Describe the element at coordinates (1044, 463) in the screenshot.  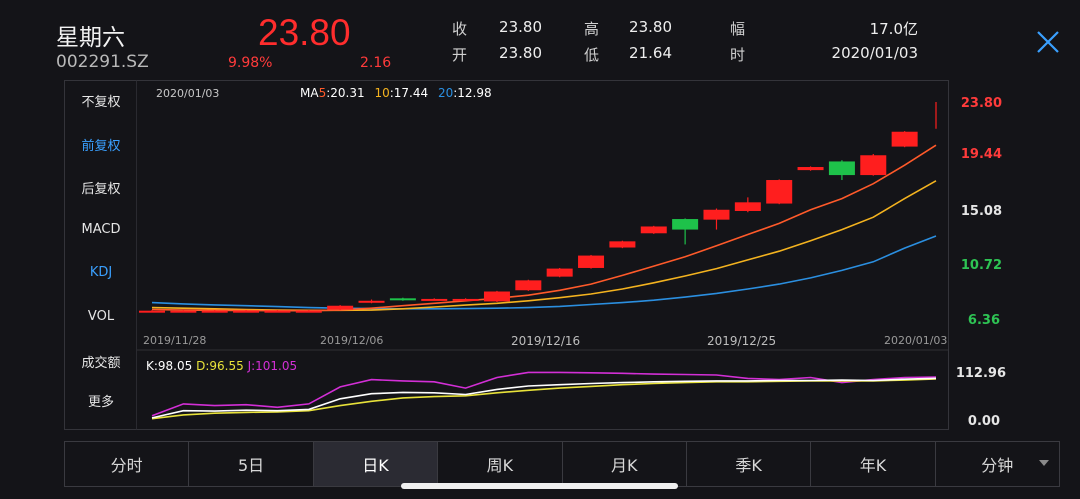
I see `dropdown-caret-icon` at that location.